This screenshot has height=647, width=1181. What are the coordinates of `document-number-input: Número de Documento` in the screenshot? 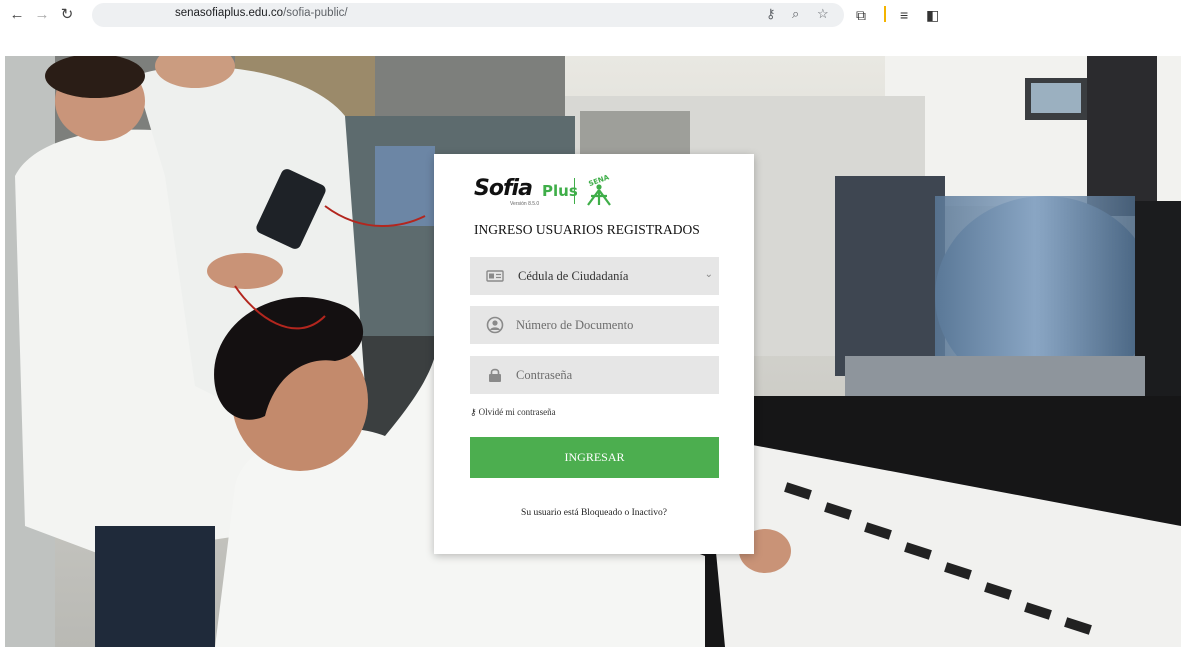 It's located at (594, 325).